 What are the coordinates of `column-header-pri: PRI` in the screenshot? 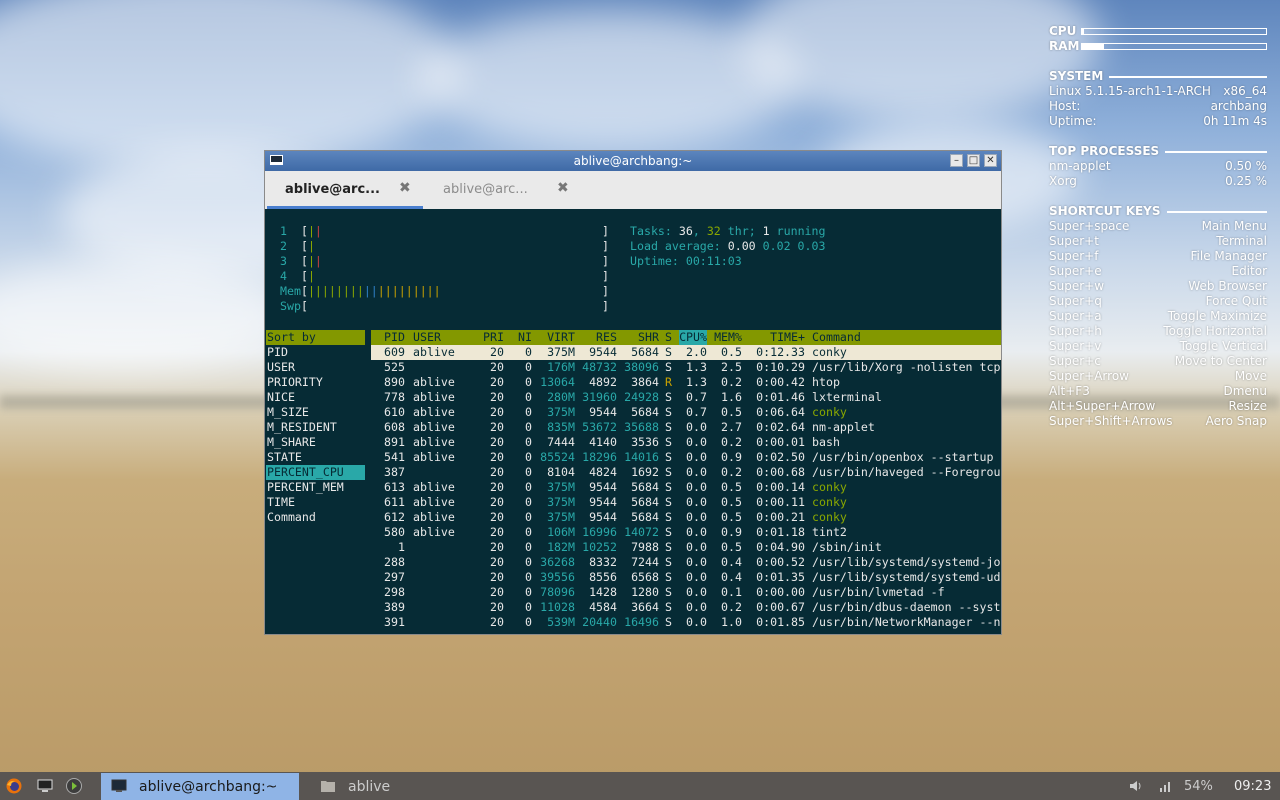 It's located at (493, 337).